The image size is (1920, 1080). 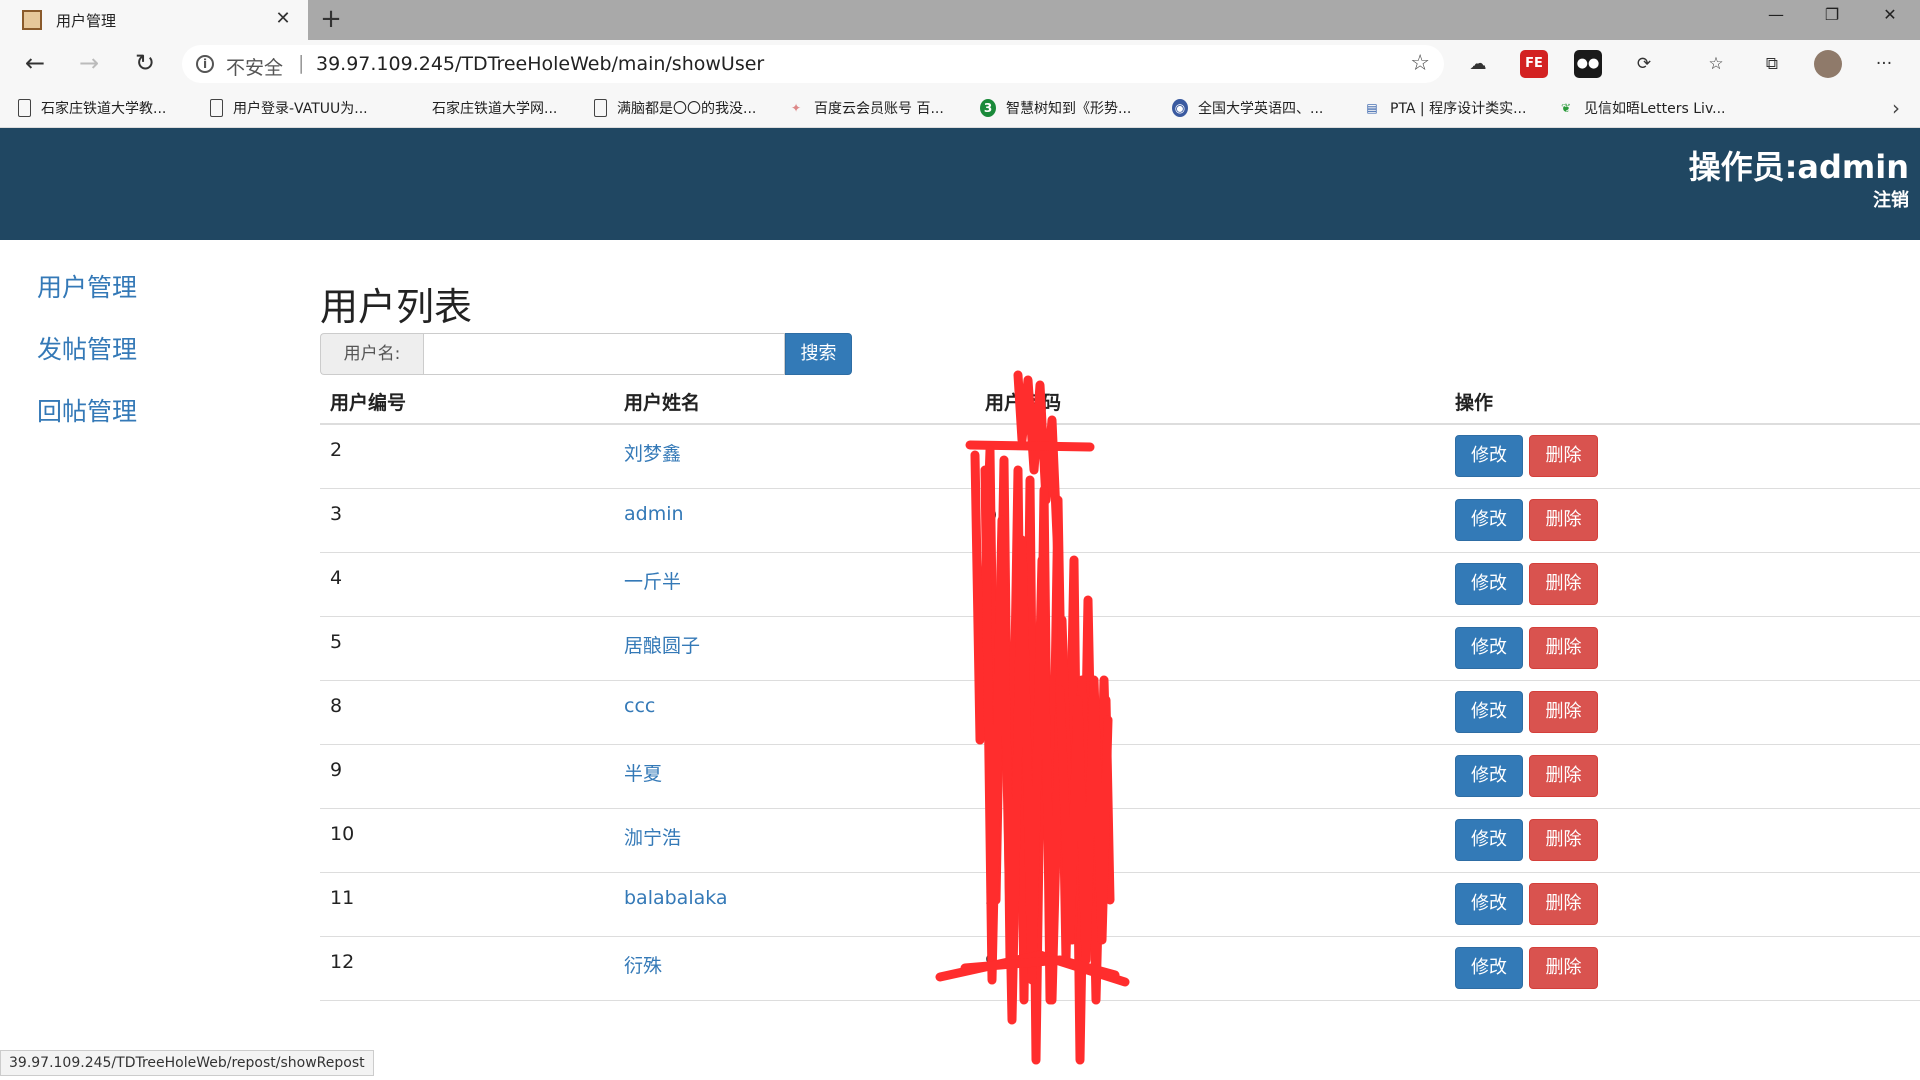 What do you see at coordinates (643, 964) in the screenshot?
I see `user-name-link: 衍殊` at bounding box center [643, 964].